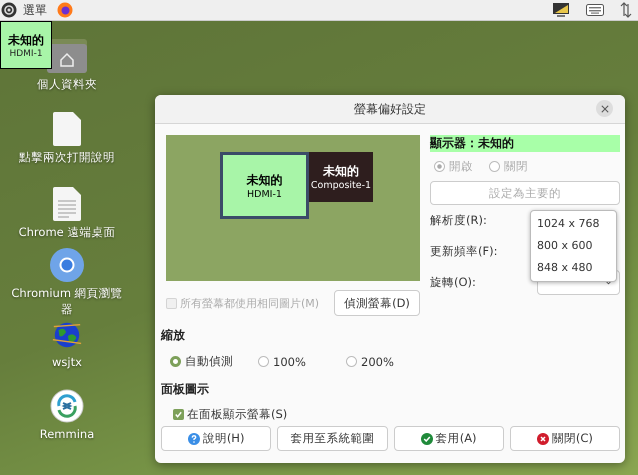 The image size is (638, 475). What do you see at coordinates (341, 185) in the screenshot?
I see `monitor-output: Composite-1` at bounding box center [341, 185].